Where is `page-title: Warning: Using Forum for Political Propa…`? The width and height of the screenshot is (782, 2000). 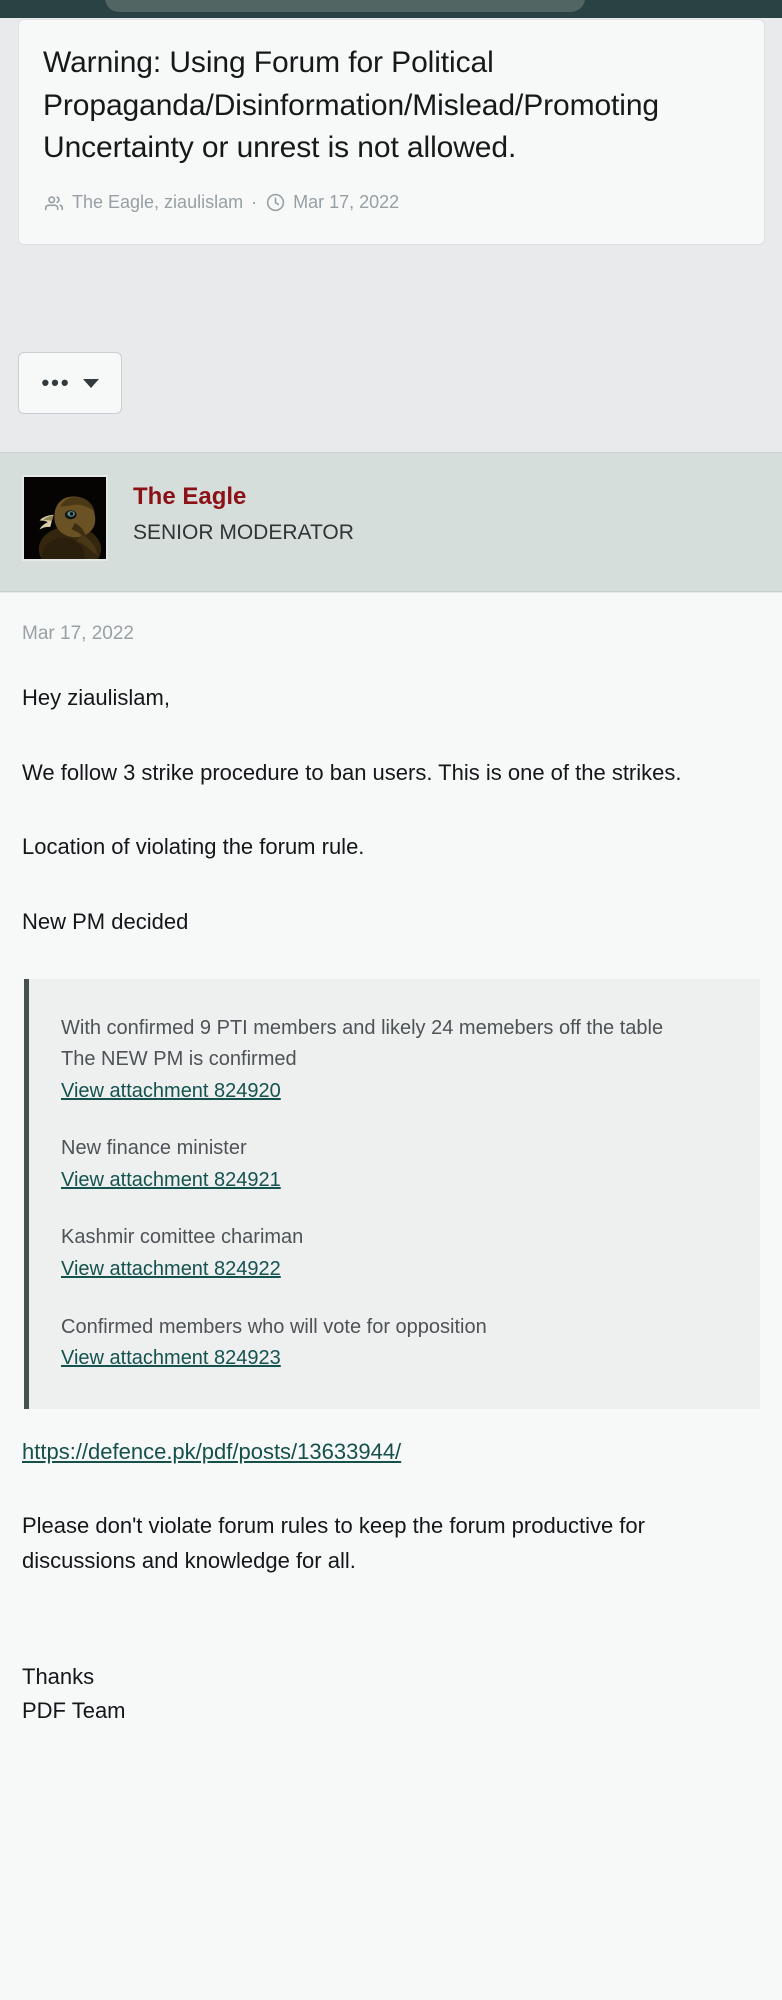 page-title: Warning: Using Forum for Political Propa… is located at coordinates (351, 105).